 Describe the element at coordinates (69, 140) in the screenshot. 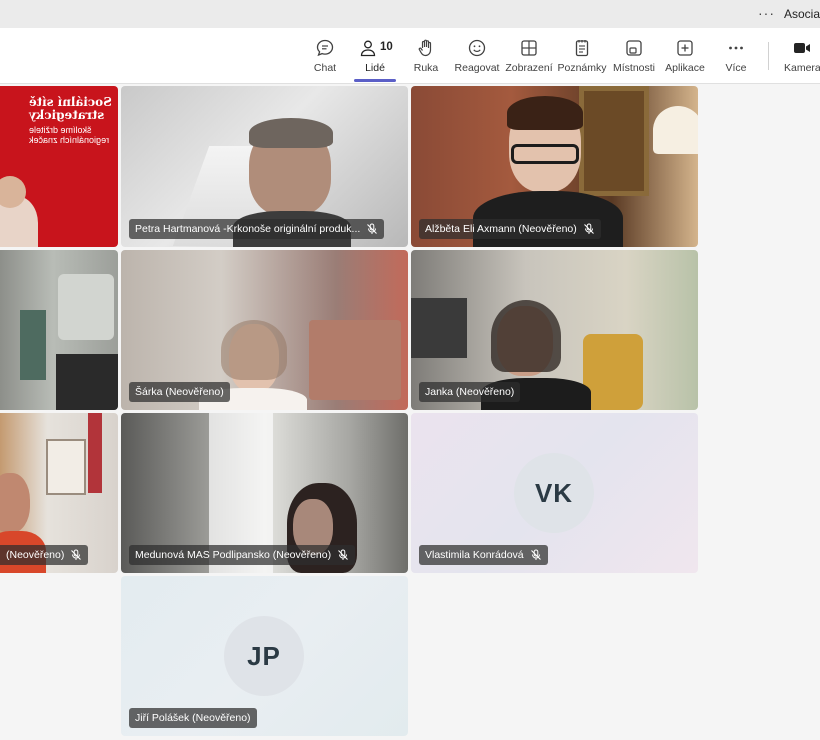

I see `slide-line-4: regionálních značek` at that location.